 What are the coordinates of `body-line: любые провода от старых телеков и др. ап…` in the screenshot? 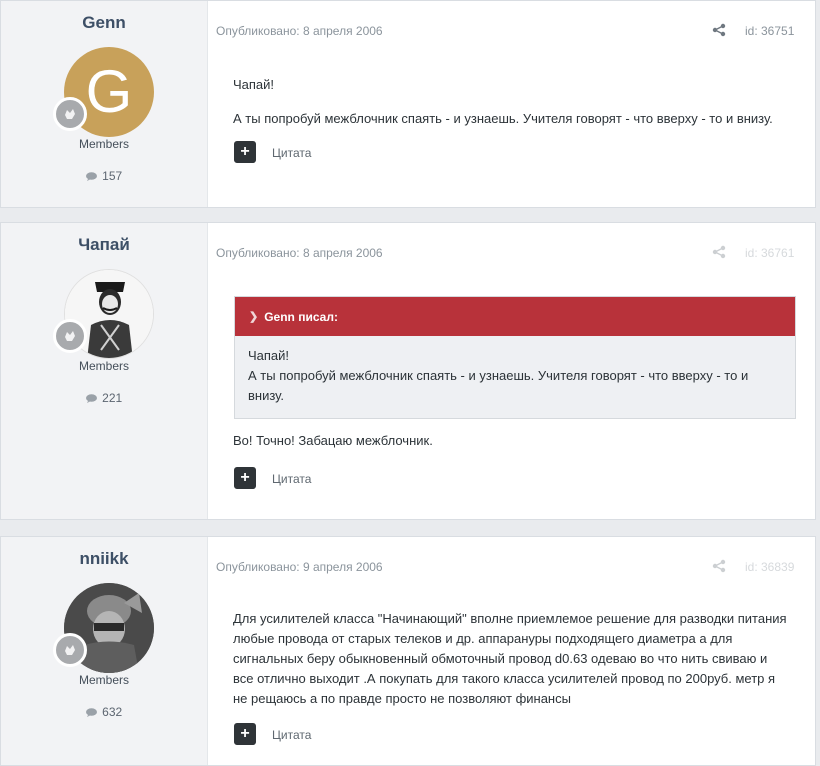 It's located at (483, 638).